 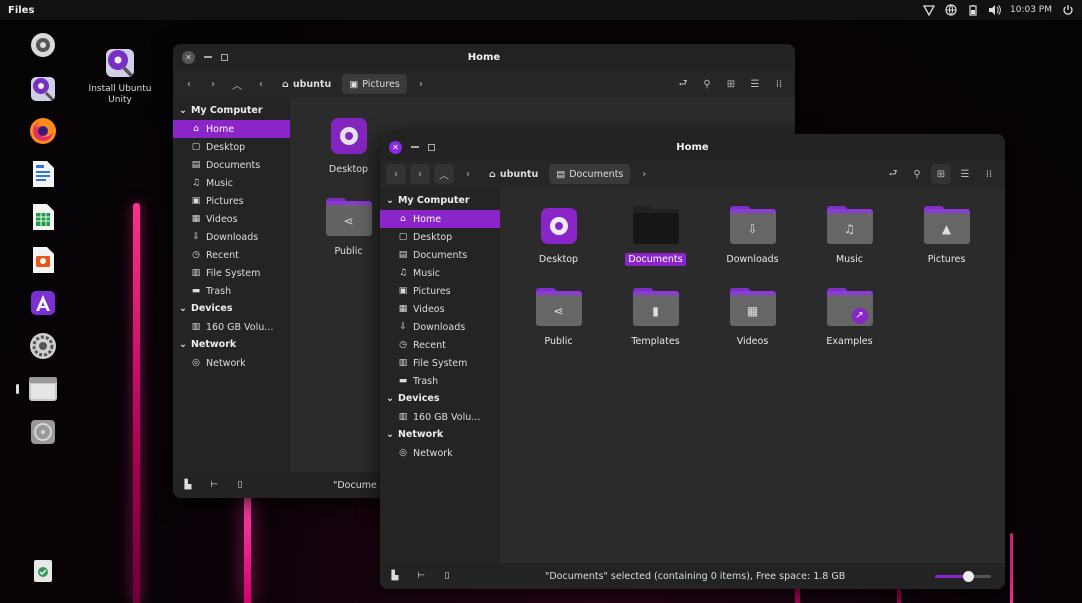 What do you see at coordinates (43, 174) in the screenshot?
I see `dock-writer` at bounding box center [43, 174].